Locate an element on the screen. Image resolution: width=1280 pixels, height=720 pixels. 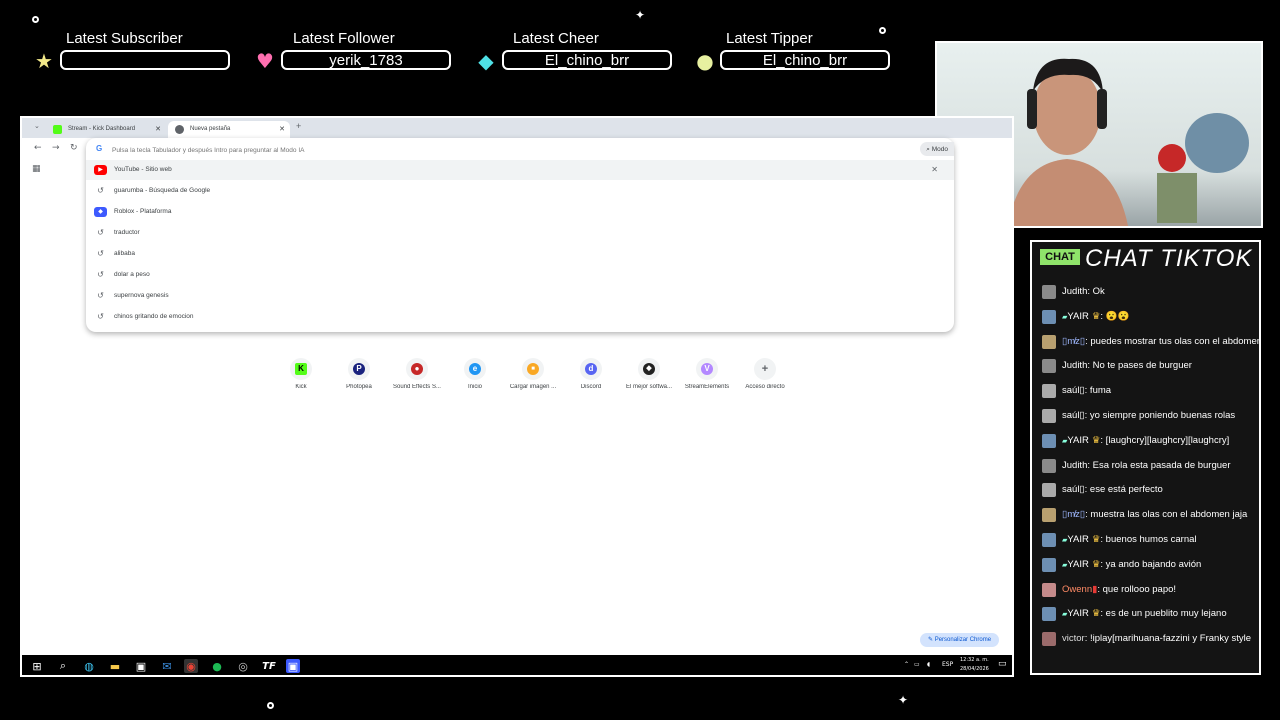
clock-date: 28/04/2026 is located at coordinates (974, 669).